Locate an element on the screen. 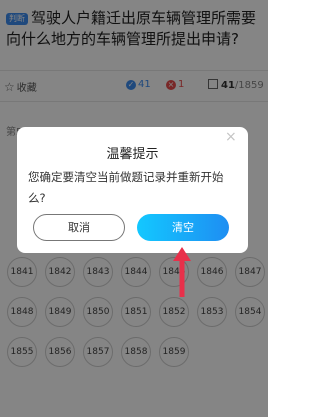  cancel-button: 取消 is located at coordinates (79, 227).